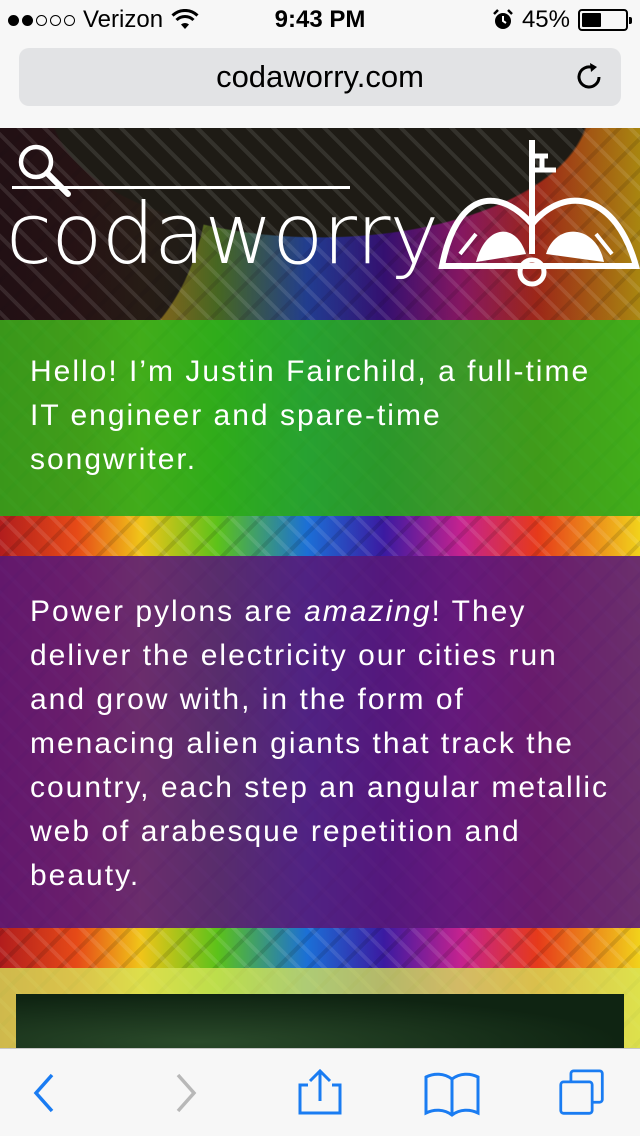 Image resolution: width=640 pixels, height=1136 pixels. Describe the element at coordinates (545, 19) in the screenshot. I see `battery-percent: 45%` at that location.